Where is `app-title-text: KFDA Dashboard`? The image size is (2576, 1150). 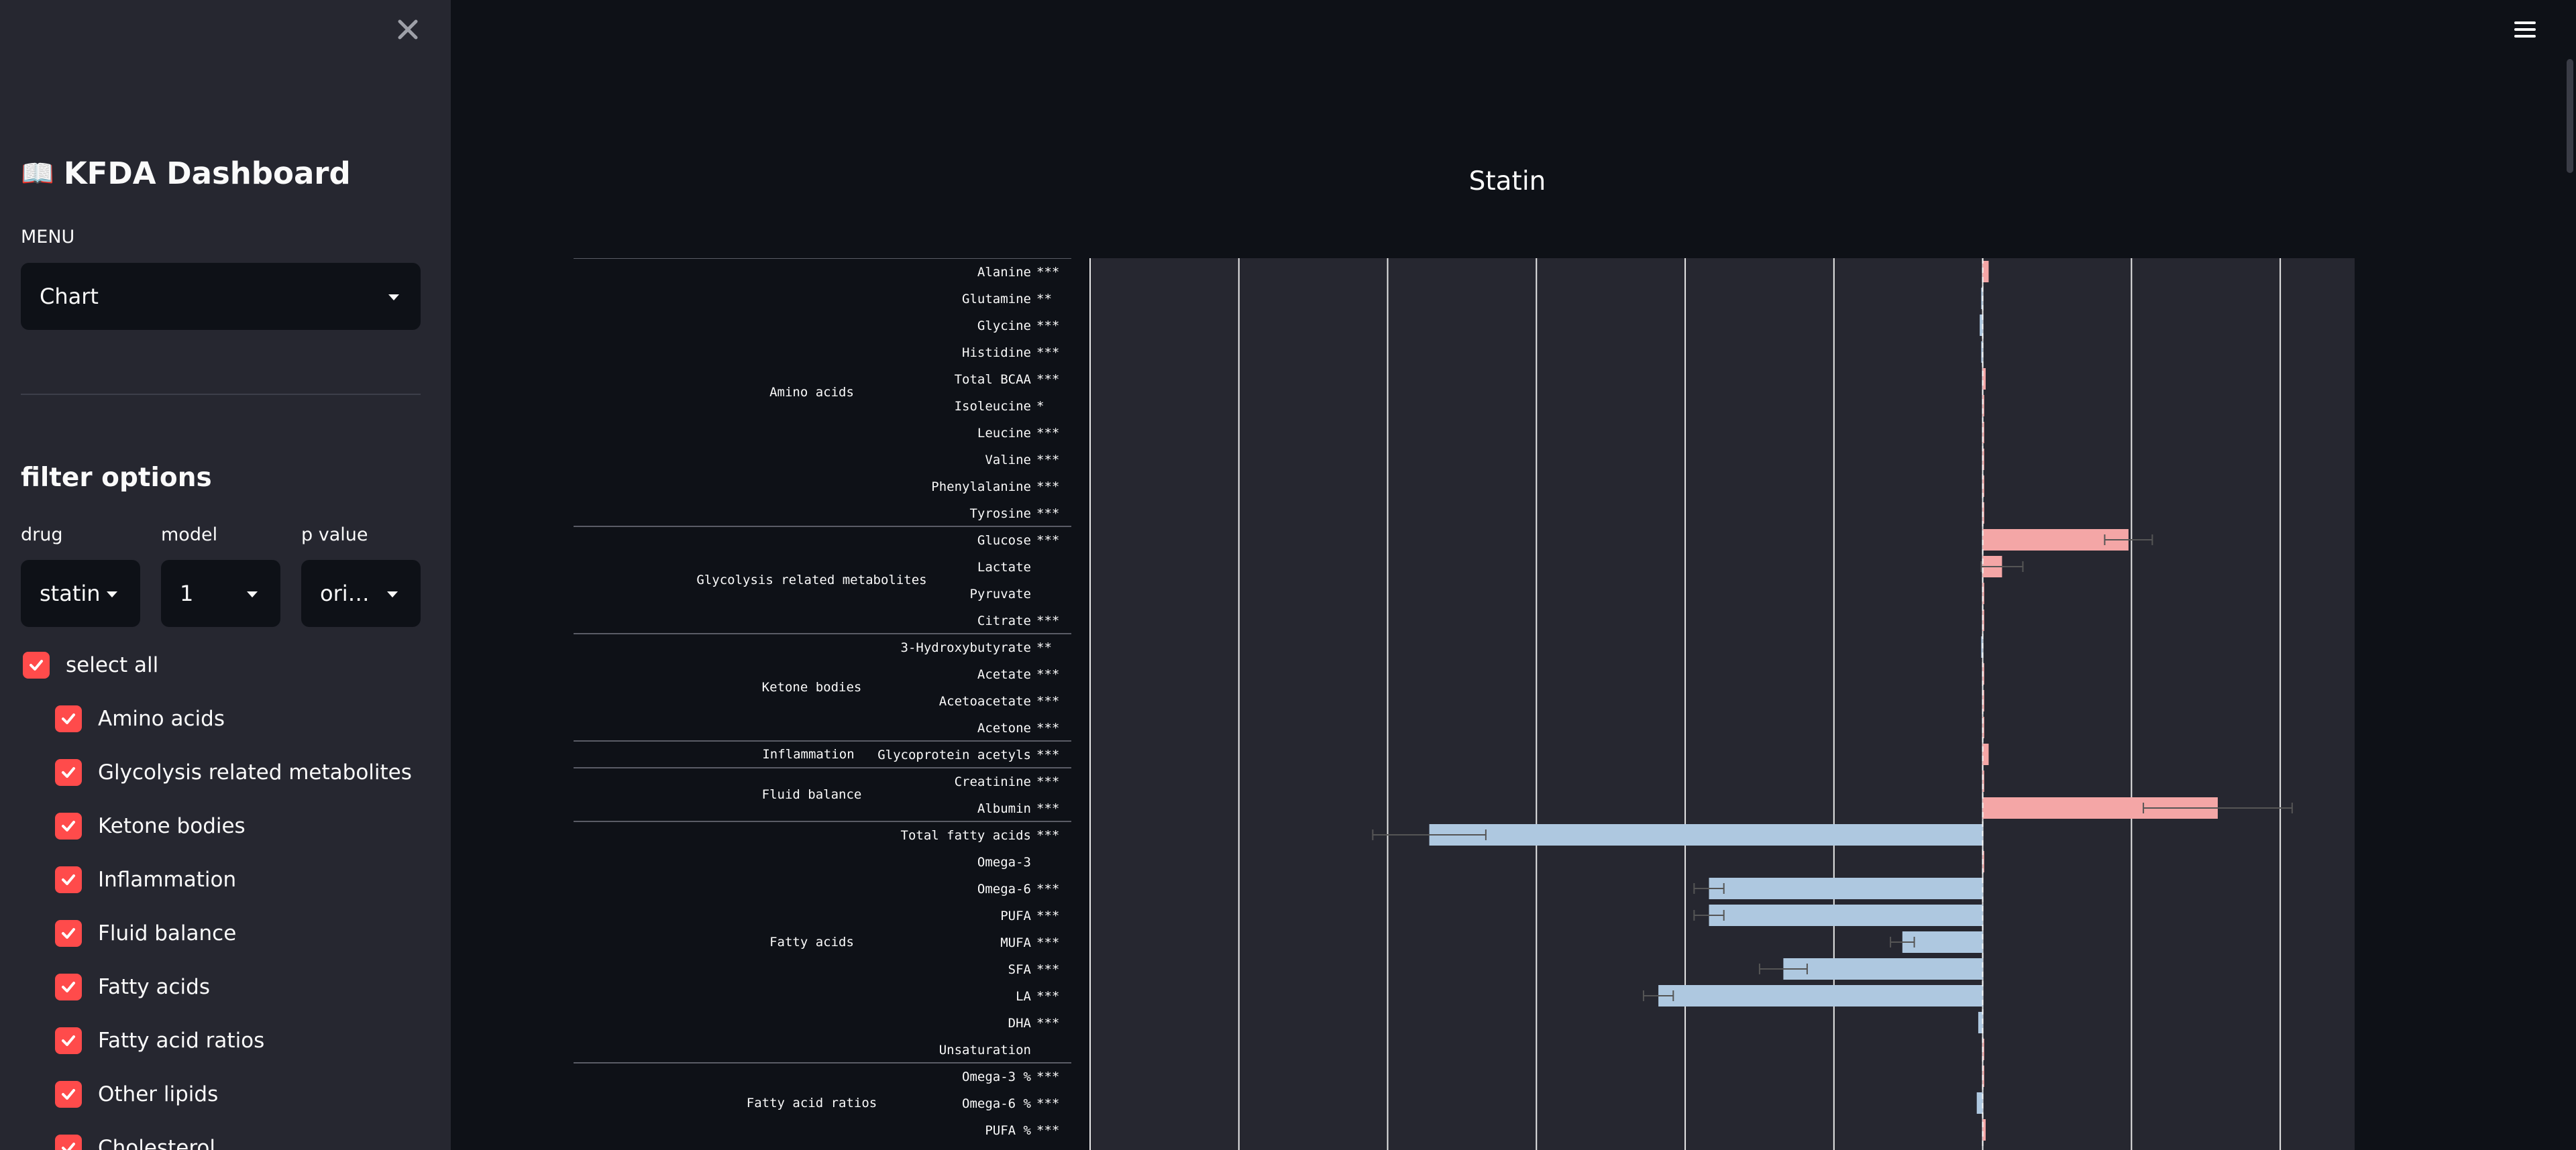
app-title-text: KFDA Dashboard is located at coordinates (207, 173).